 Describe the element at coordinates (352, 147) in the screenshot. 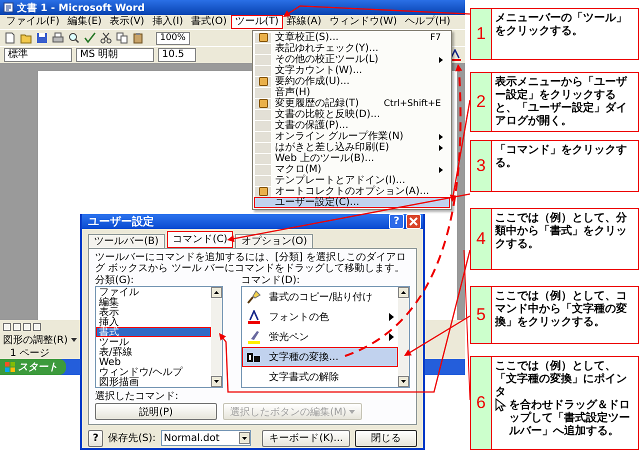

I see `menu-item: はがきと差し込み印刷(E)` at that location.